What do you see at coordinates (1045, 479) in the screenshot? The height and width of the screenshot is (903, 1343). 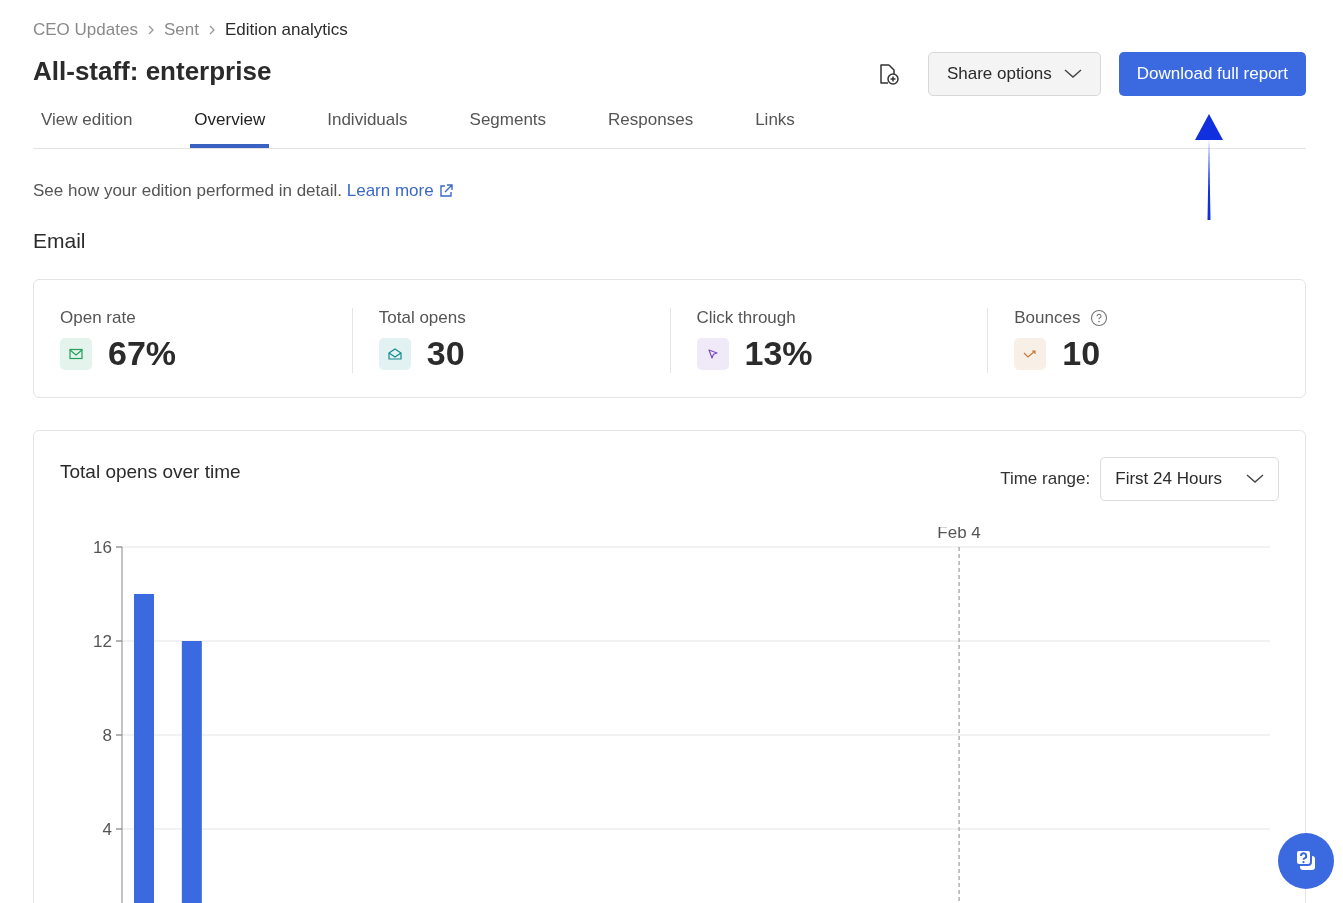 I see `time-range-label: Time range:` at bounding box center [1045, 479].